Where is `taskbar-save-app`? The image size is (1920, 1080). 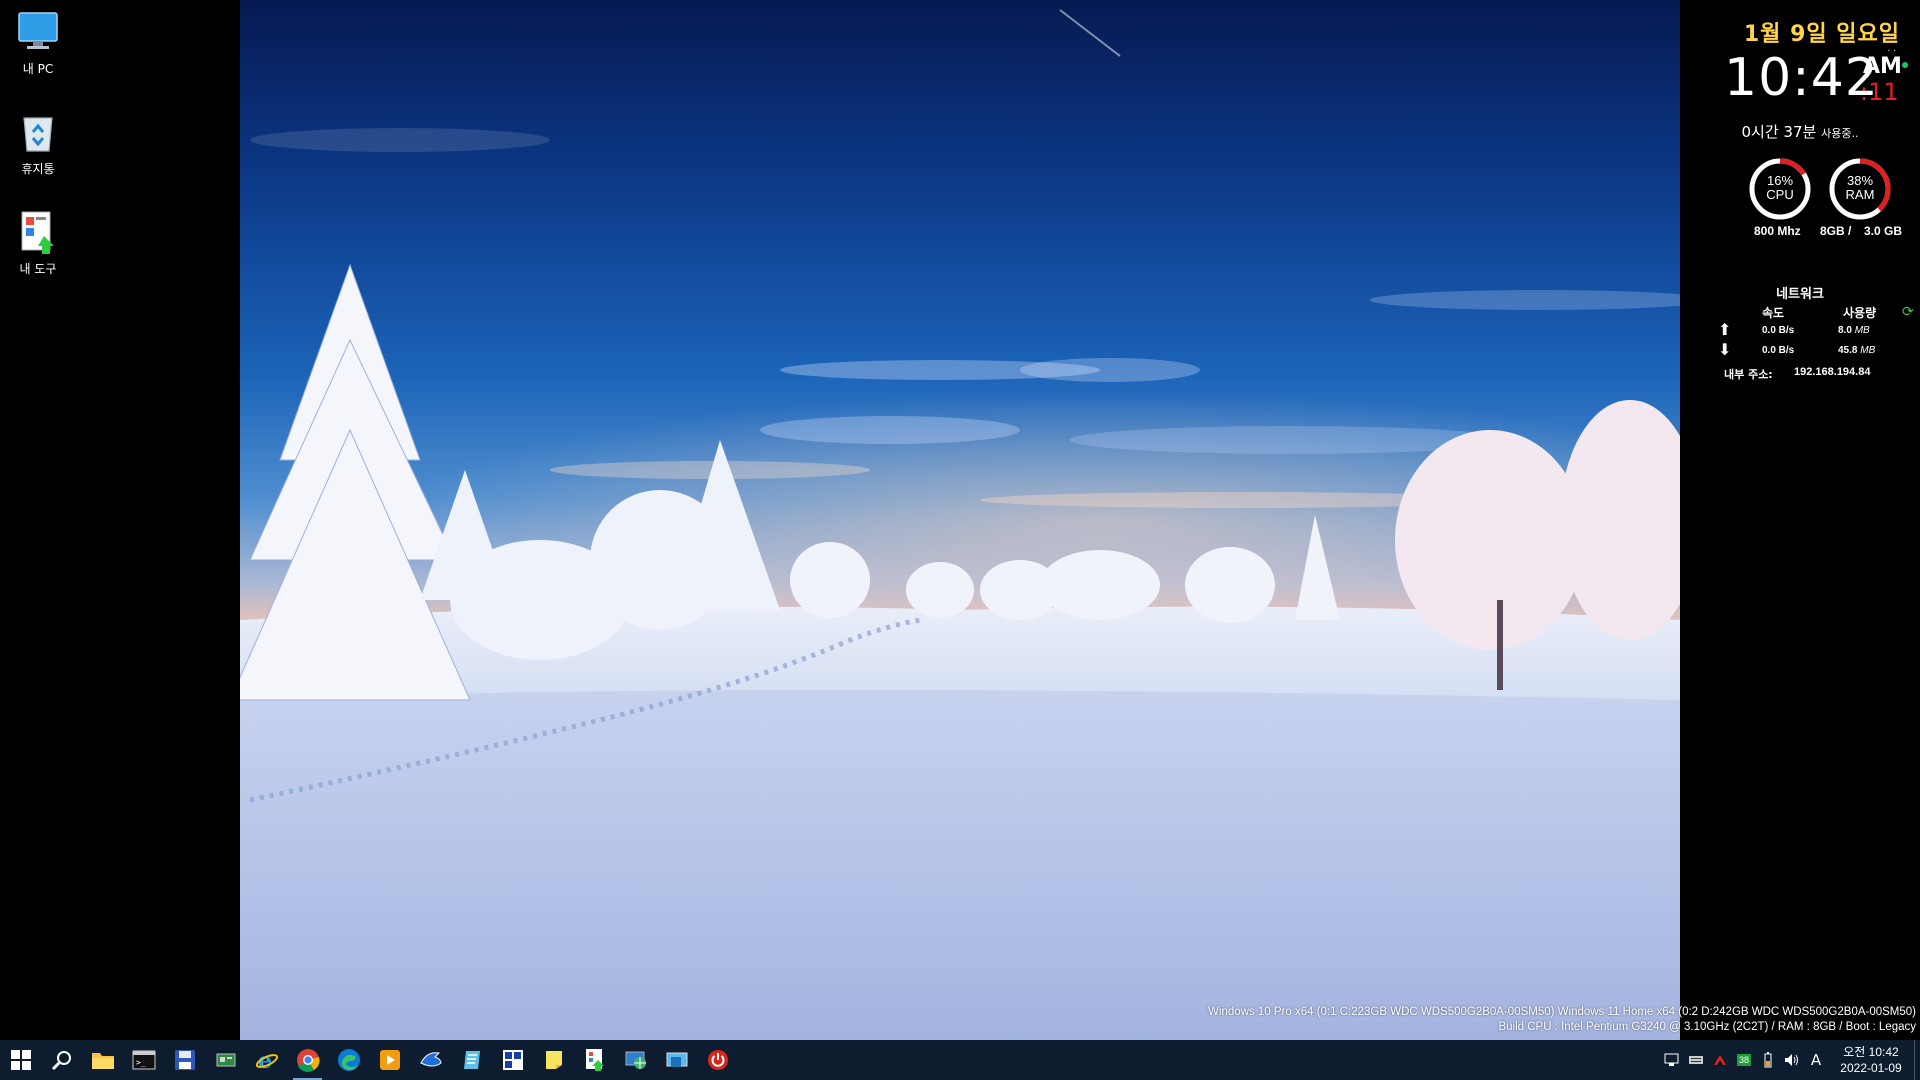 taskbar-save-app is located at coordinates (184, 1060).